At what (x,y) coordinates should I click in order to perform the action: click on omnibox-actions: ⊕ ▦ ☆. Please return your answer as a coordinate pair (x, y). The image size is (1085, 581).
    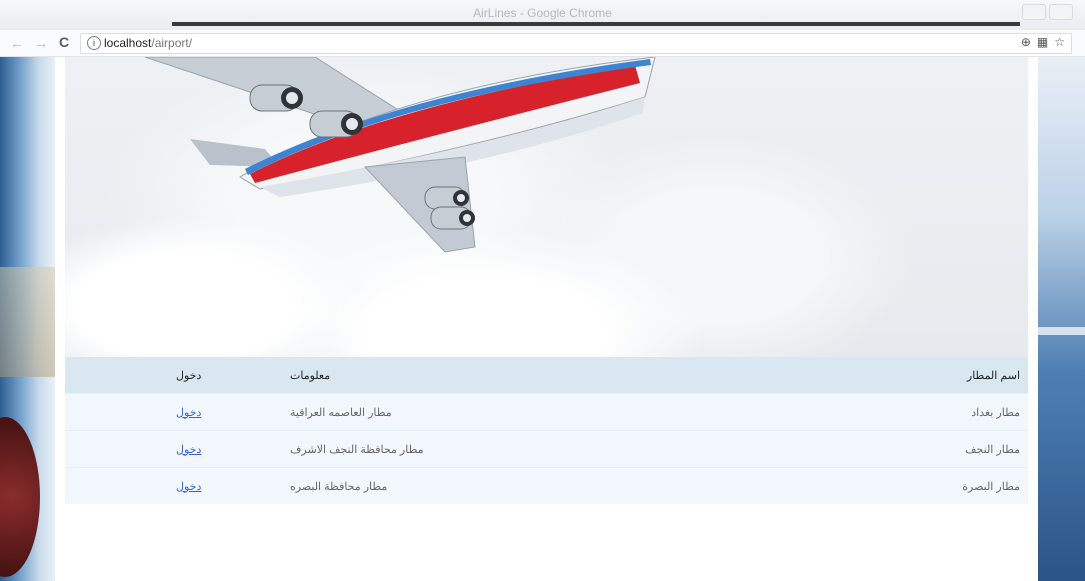
    Looking at the image, I should click on (1043, 42).